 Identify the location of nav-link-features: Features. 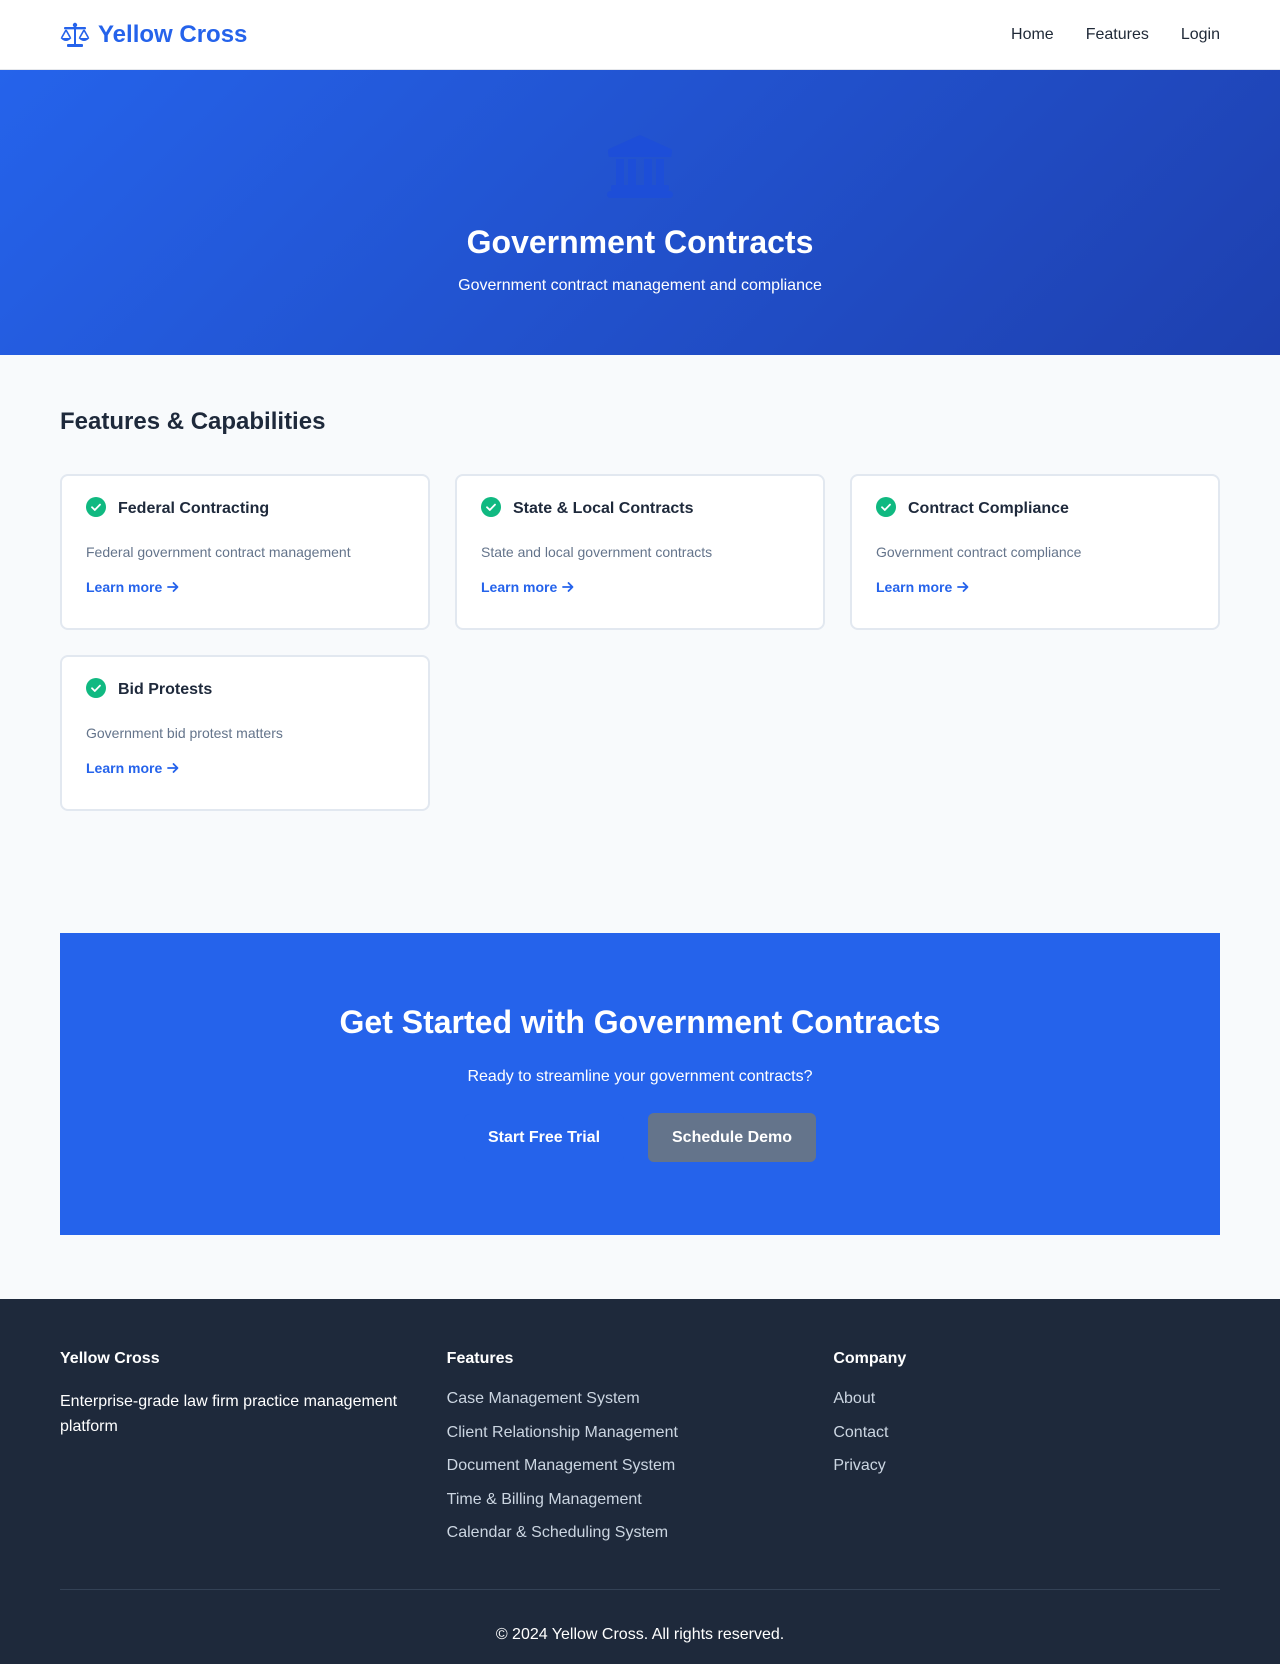
(1117, 35).